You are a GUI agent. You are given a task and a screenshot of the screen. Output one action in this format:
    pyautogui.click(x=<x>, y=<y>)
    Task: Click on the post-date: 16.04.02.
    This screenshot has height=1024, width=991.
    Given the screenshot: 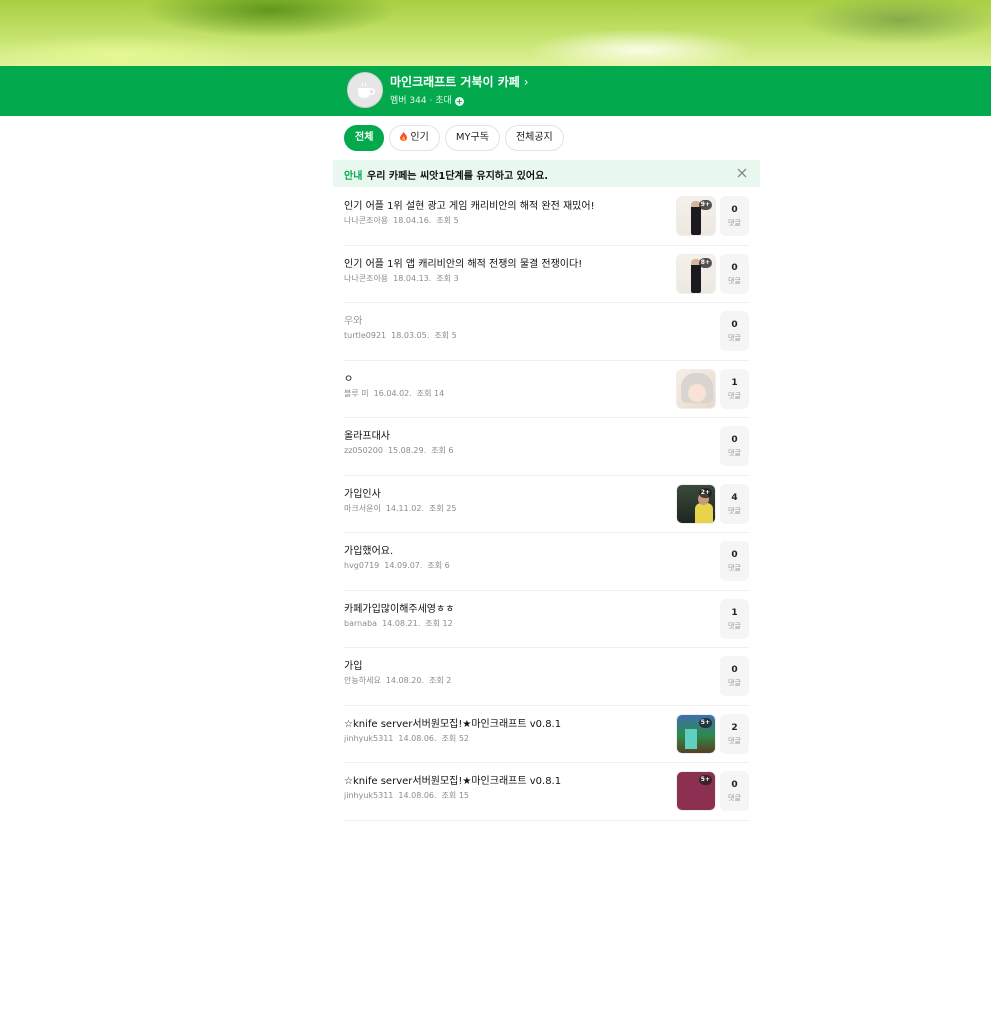 What is the action you would take?
    pyautogui.click(x=392, y=393)
    